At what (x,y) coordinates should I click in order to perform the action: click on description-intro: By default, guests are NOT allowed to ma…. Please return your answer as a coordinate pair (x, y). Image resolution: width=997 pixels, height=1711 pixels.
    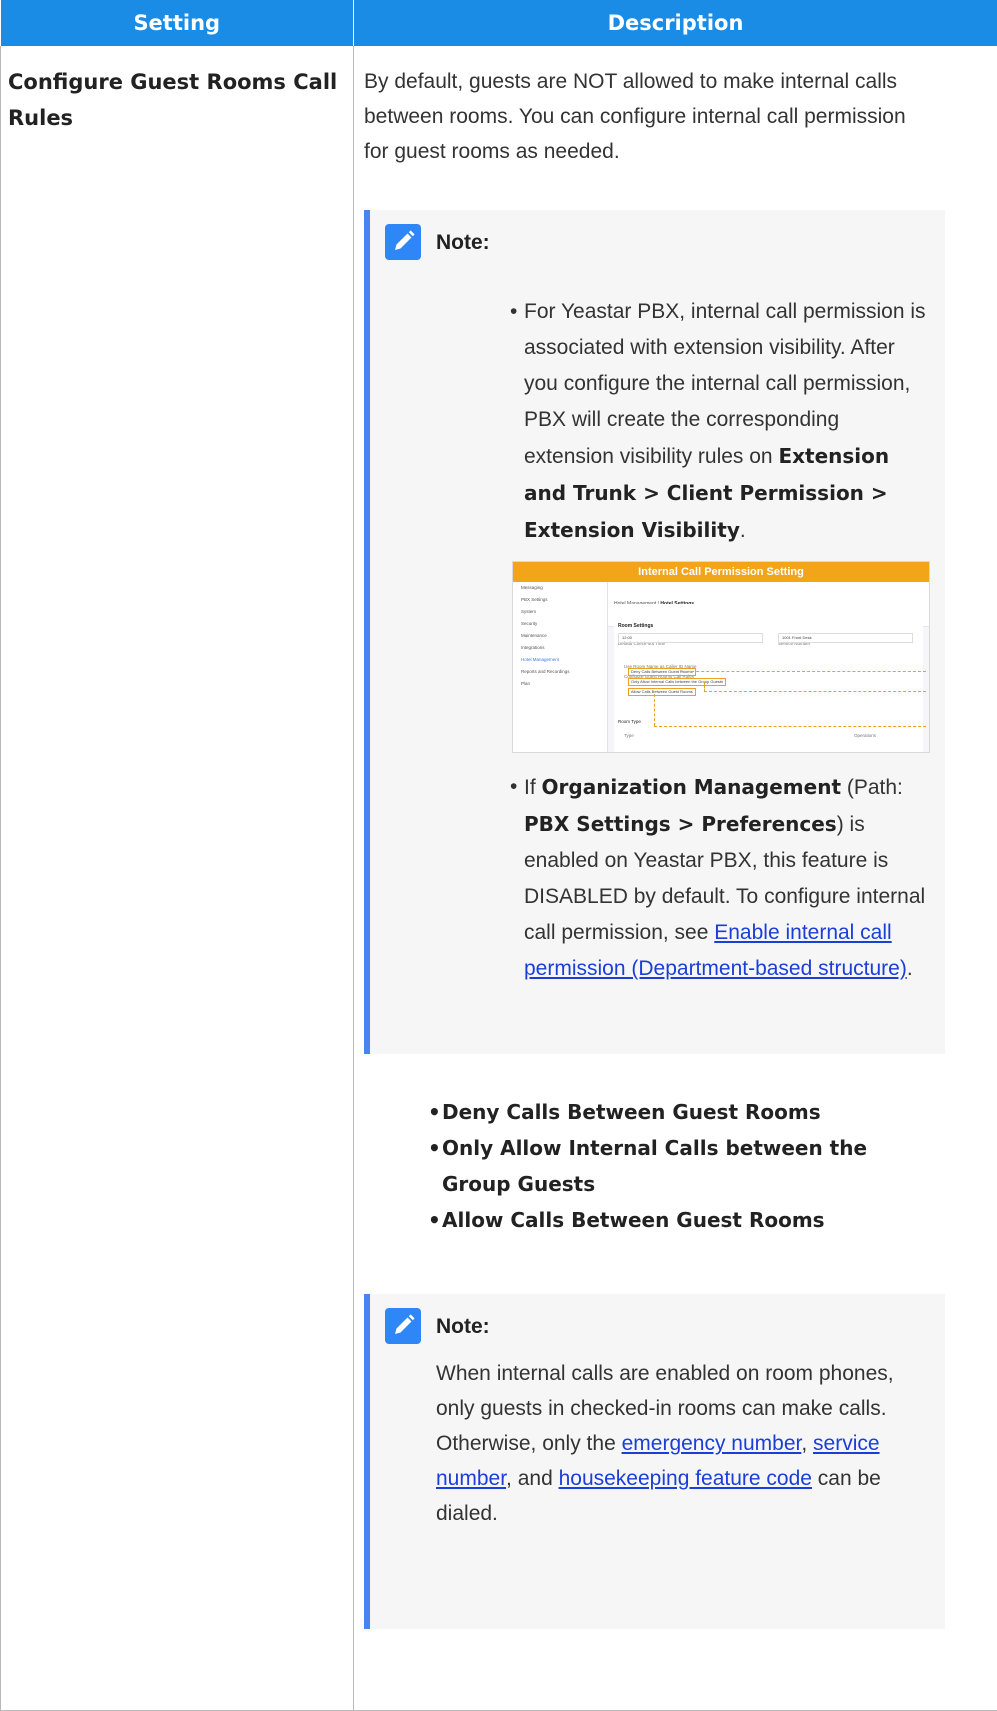
    Looking at the image, I should click on (649, 116).